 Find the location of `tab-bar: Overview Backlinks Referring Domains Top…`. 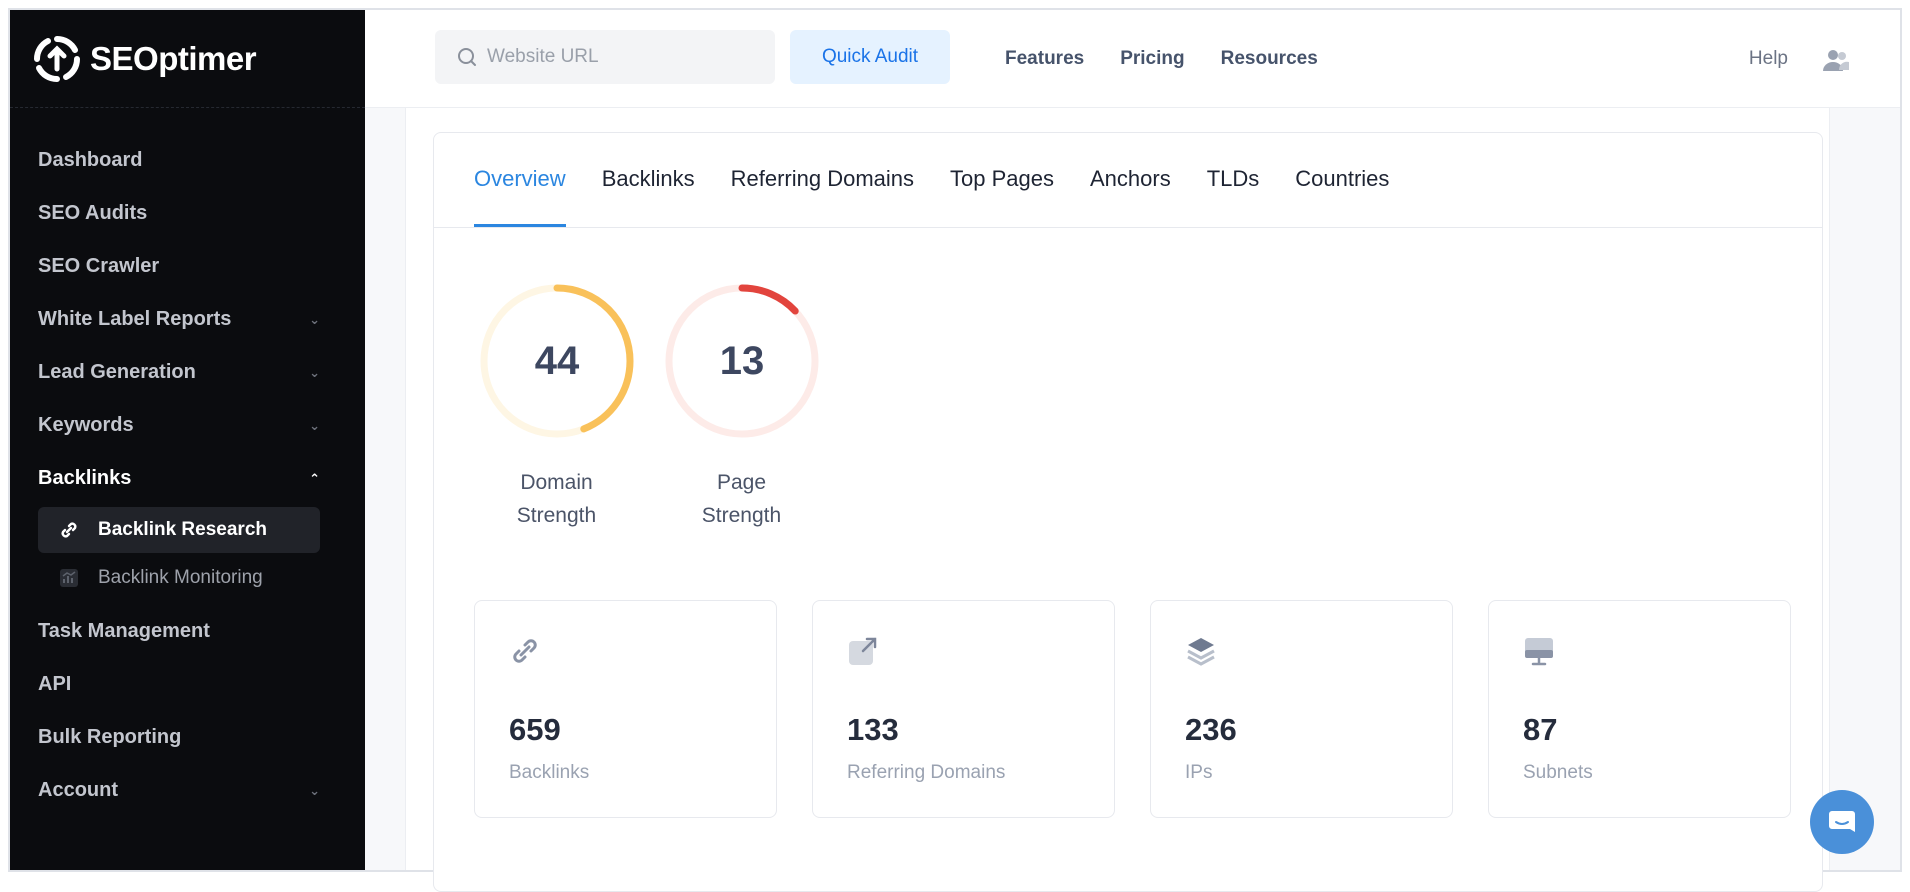

tab-bar: Overview Backlinks Referring Domains Top… is located at coordinates (1128, 180).